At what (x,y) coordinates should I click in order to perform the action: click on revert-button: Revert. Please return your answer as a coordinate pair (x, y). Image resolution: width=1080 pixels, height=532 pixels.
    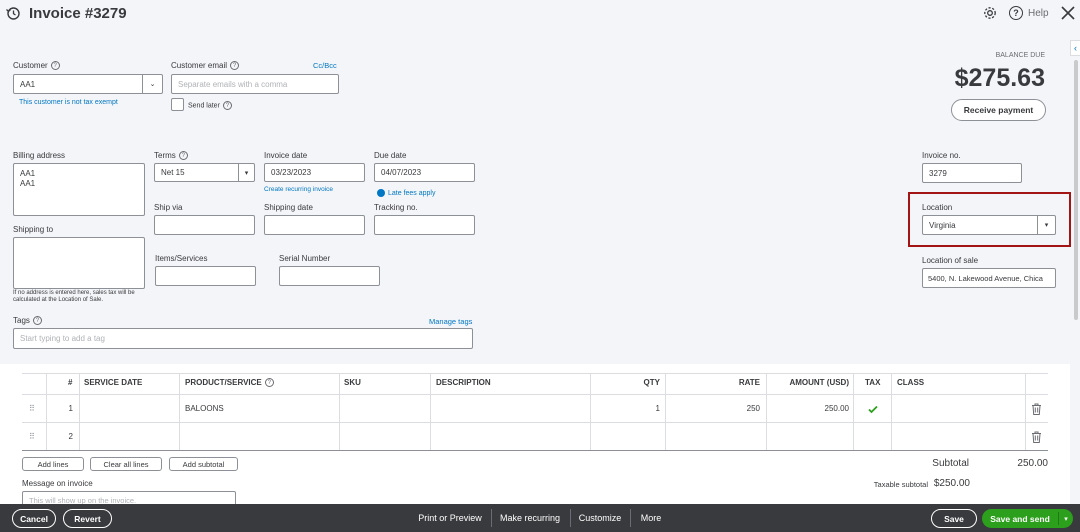
    Looking at the image, I should click on (87, 518).